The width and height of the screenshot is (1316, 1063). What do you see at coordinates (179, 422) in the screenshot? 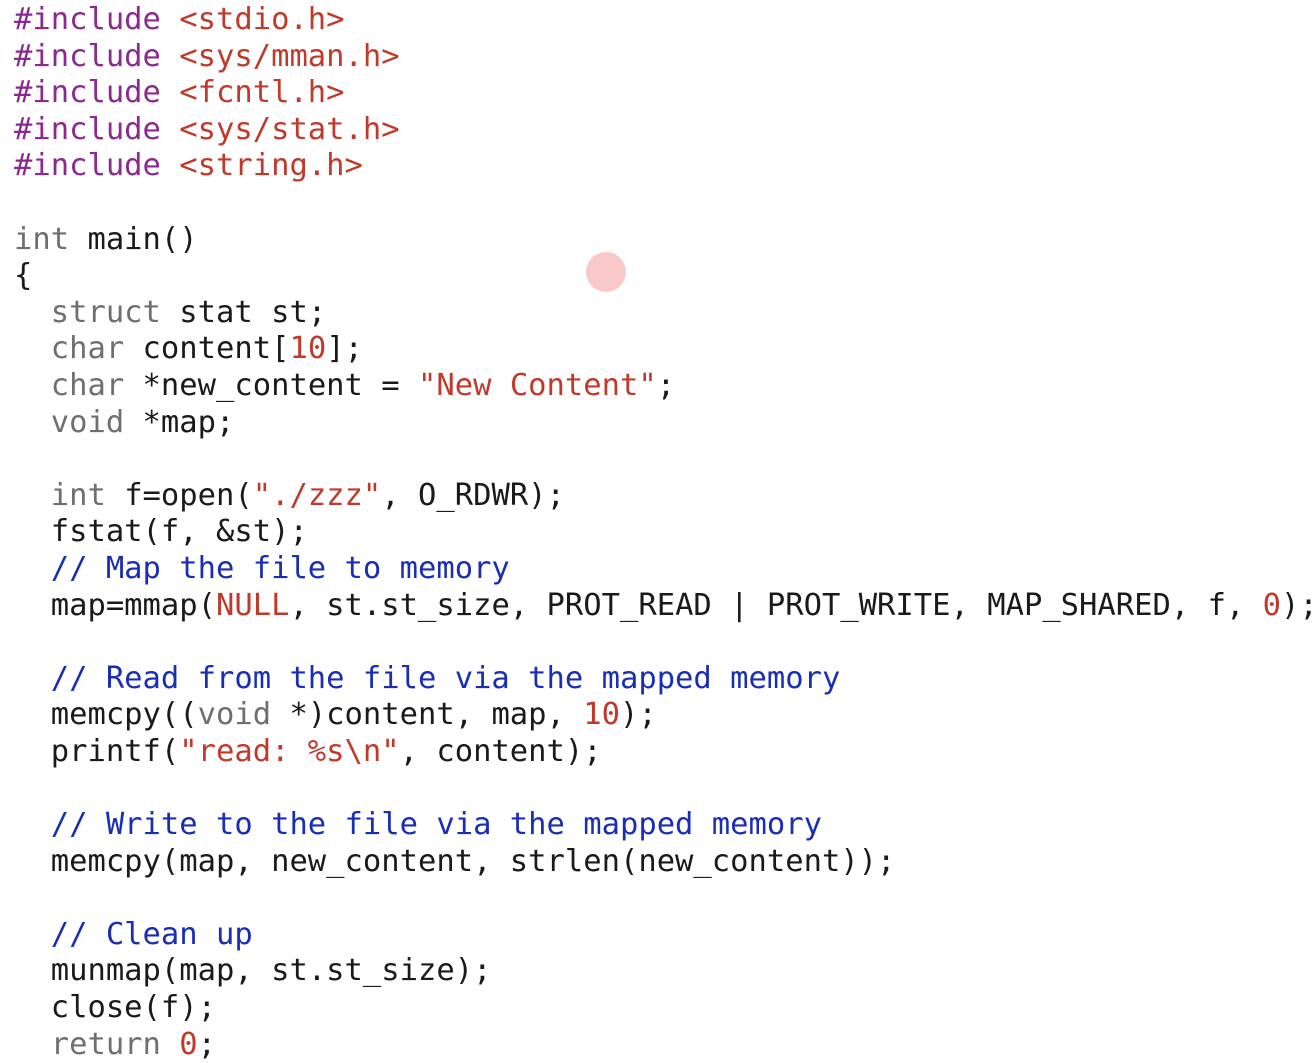
I see `code-token: *map;` at bounding box center [179, 422].